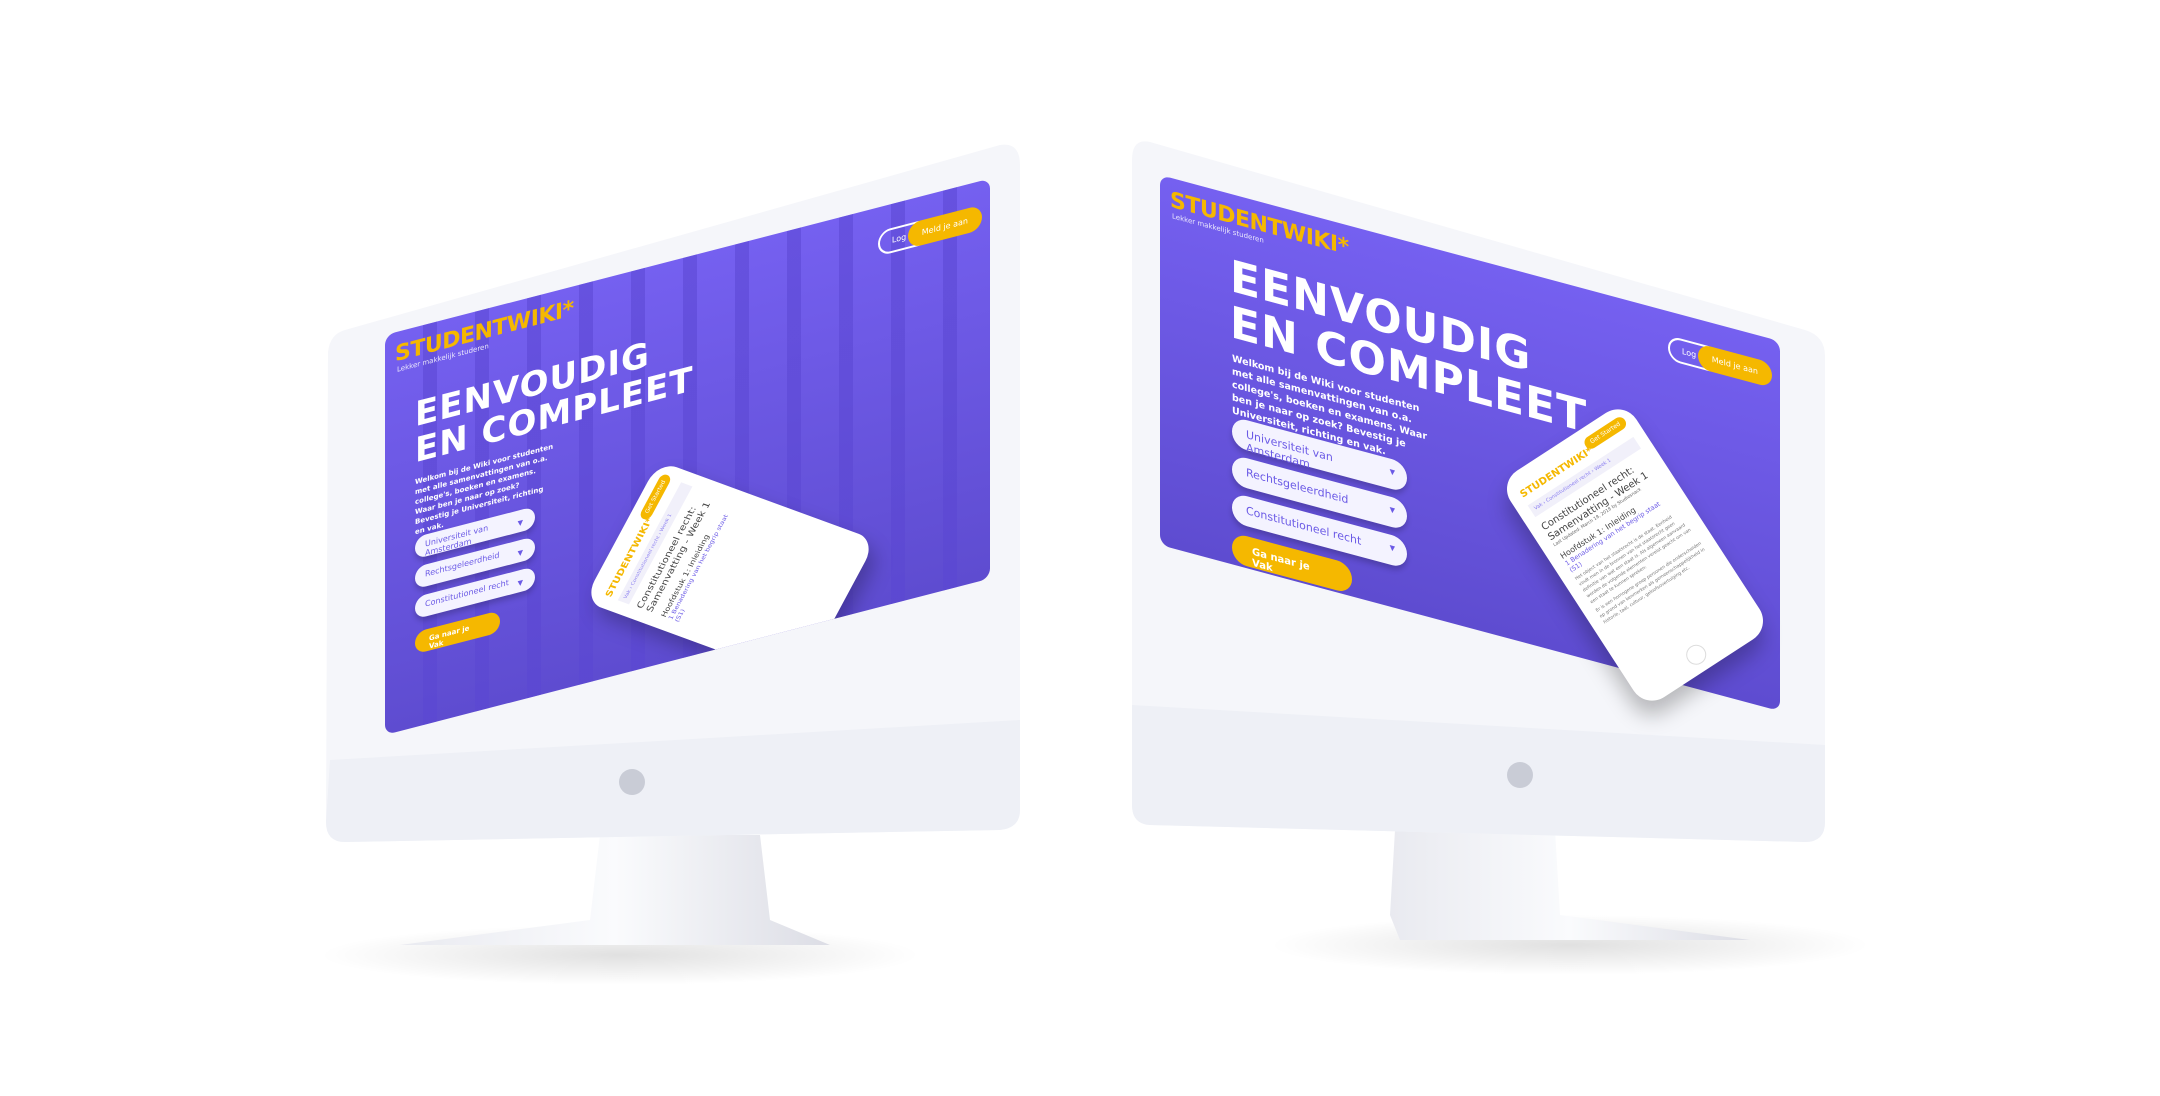 This screenshot has width=2160, height=1096. What do you see at coordinates (1734, 365) in the screenshot?
I see `signup-button: Meld je aan` at bounding box center [1734, 365].